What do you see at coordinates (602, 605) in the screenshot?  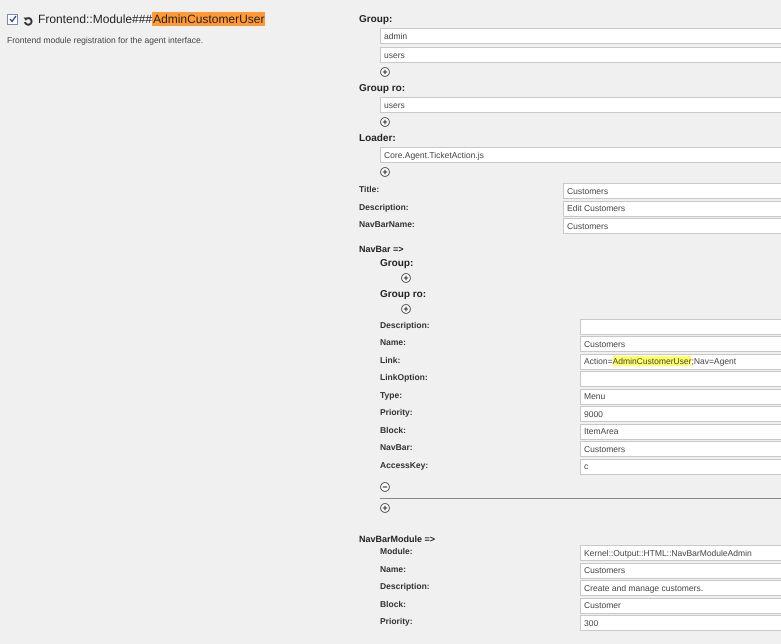 I see `field-value: Customer` at bounding box center [602, 605].